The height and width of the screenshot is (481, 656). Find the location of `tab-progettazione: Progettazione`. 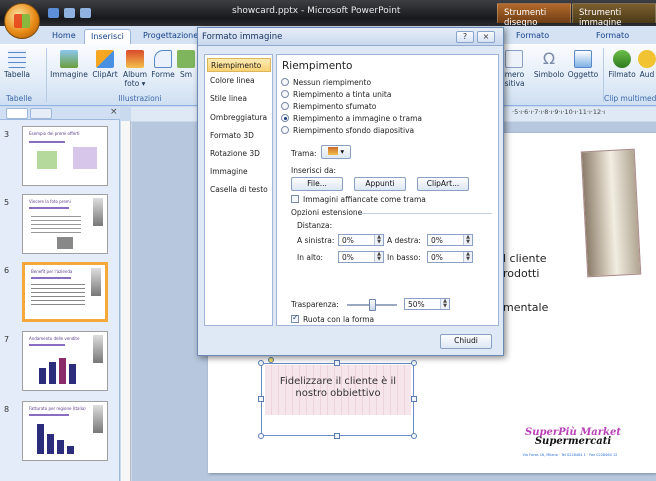

tab-progettazione: Progettazione is located at coordinates (170, 36).